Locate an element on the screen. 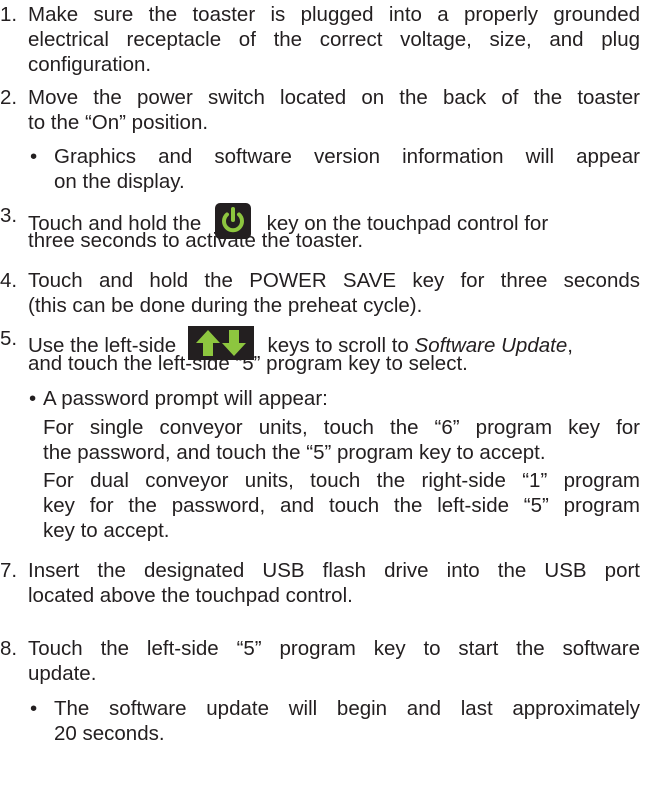  step-number: 5. is located at coordinates (9, 338).